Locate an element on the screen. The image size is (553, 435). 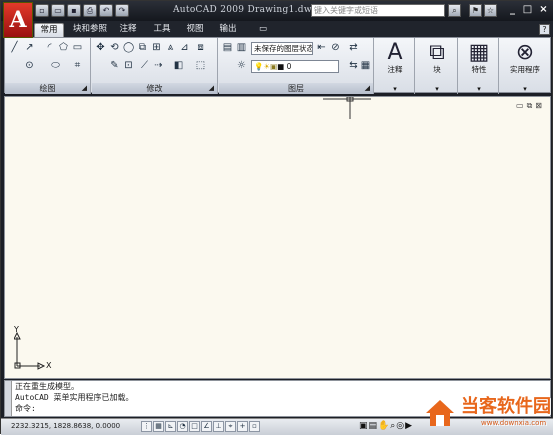
tab-tools: 工具 is located at coordinates (162, 30).